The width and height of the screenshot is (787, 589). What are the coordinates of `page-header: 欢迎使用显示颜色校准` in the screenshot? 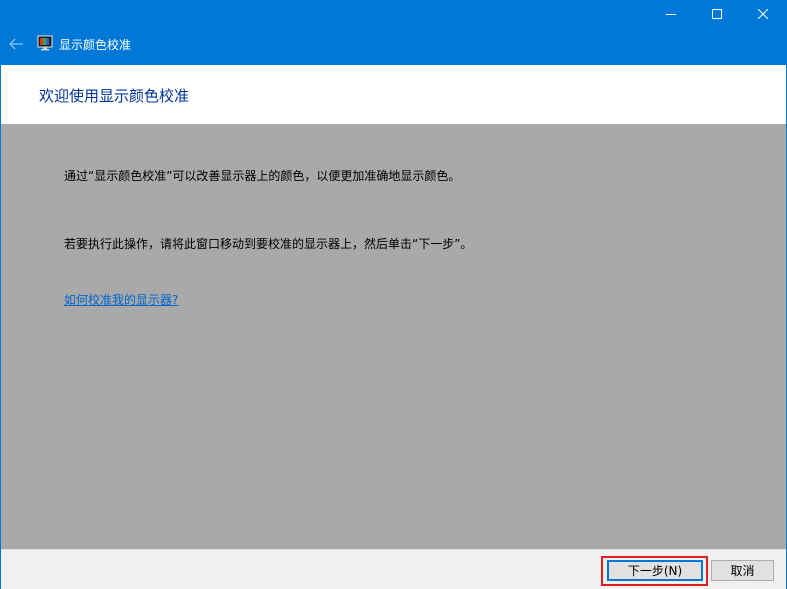 It's located at (393, 94).